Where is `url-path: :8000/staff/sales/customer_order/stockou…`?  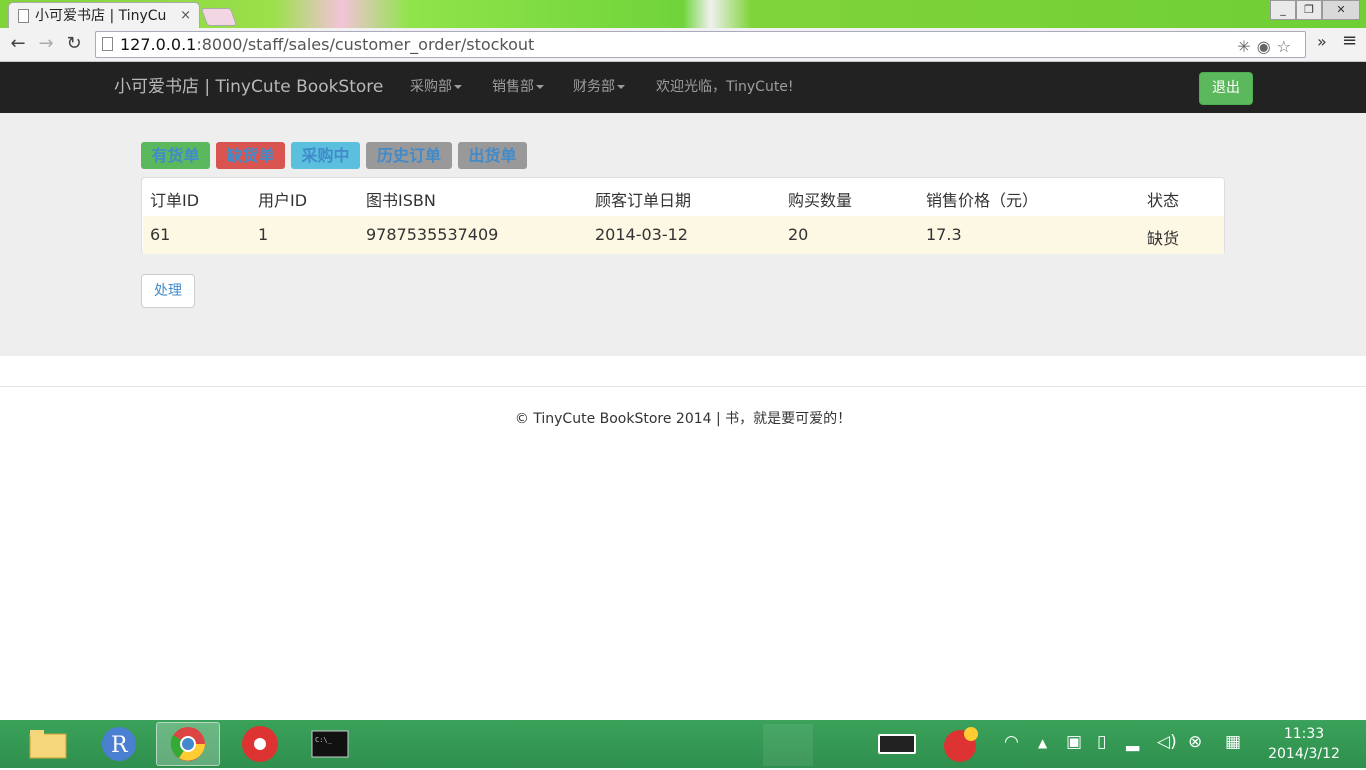 url-path: :8000/staff/sales/customer_order/stockou… is located at coordinates (365, 44).